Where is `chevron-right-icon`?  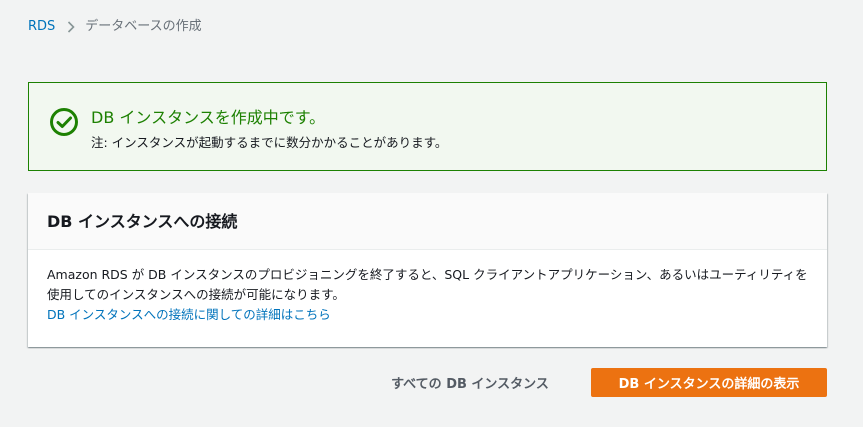
chevron-right-icon is located at coordinates (71, 27).